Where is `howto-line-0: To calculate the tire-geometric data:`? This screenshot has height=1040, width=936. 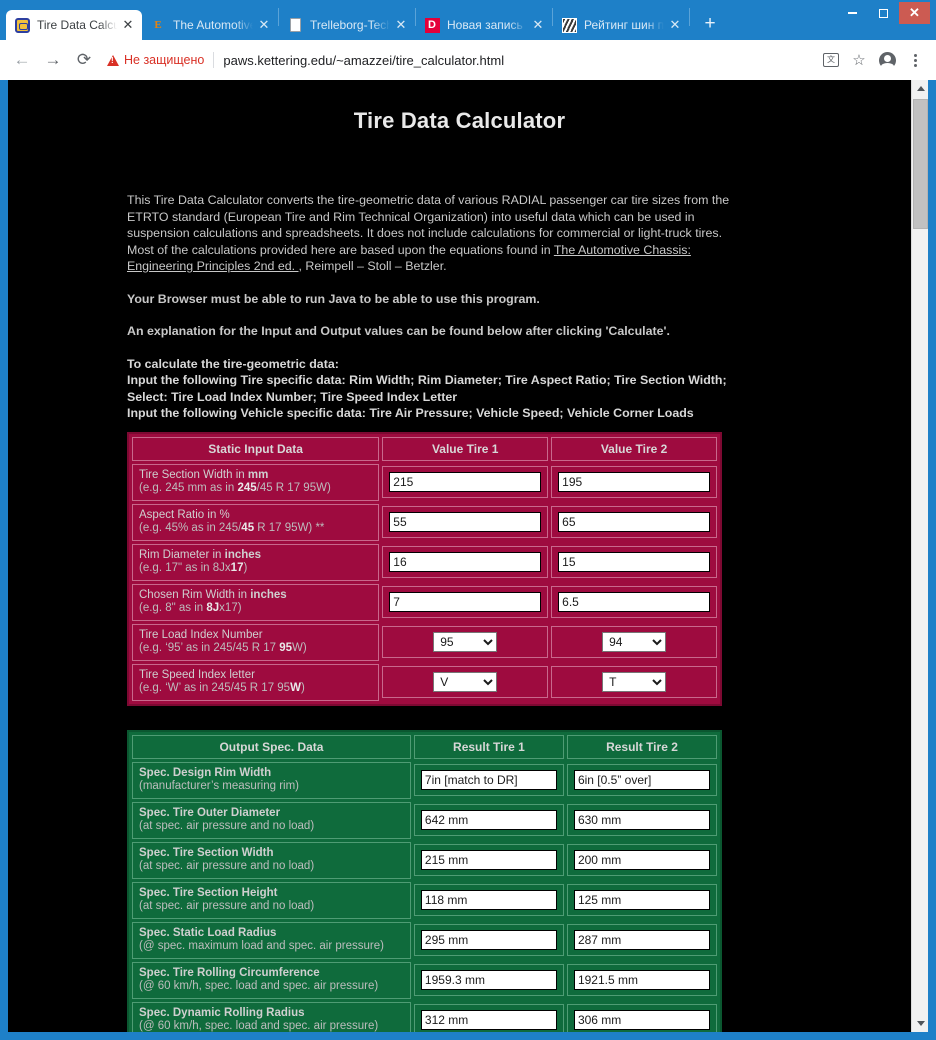
howto-line-0: To calculate the tire-geometric data: is located at coordinates (233, 363).